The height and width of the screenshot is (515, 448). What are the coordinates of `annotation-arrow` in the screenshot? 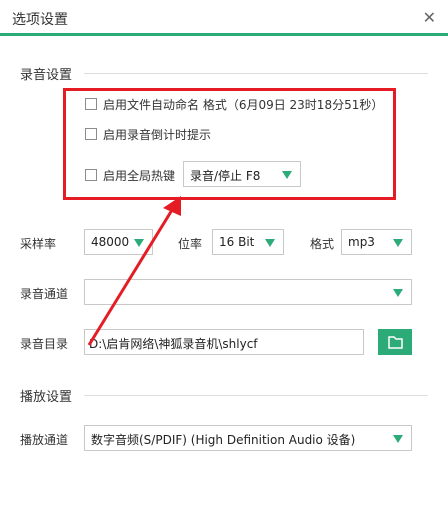 It's located at (134, 271).